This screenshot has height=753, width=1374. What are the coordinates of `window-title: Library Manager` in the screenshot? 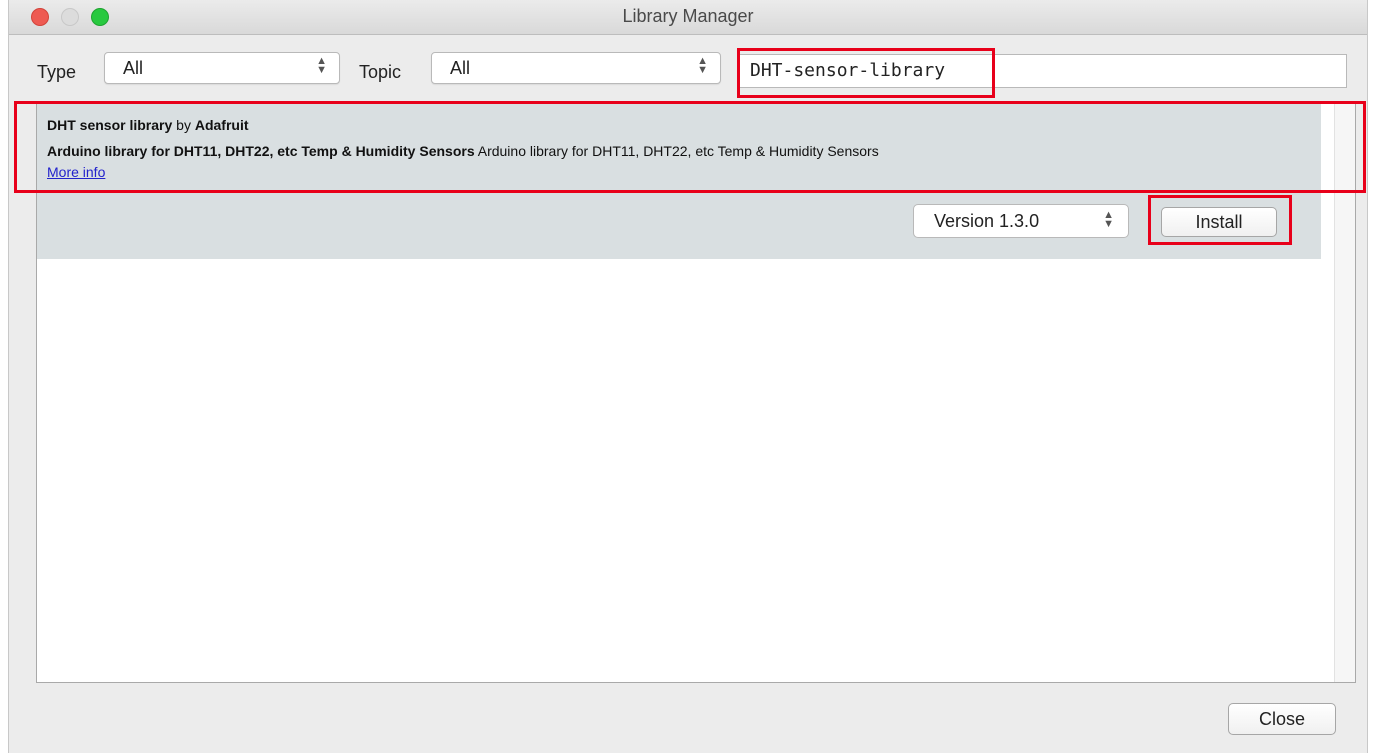 It's located at (688, 16).